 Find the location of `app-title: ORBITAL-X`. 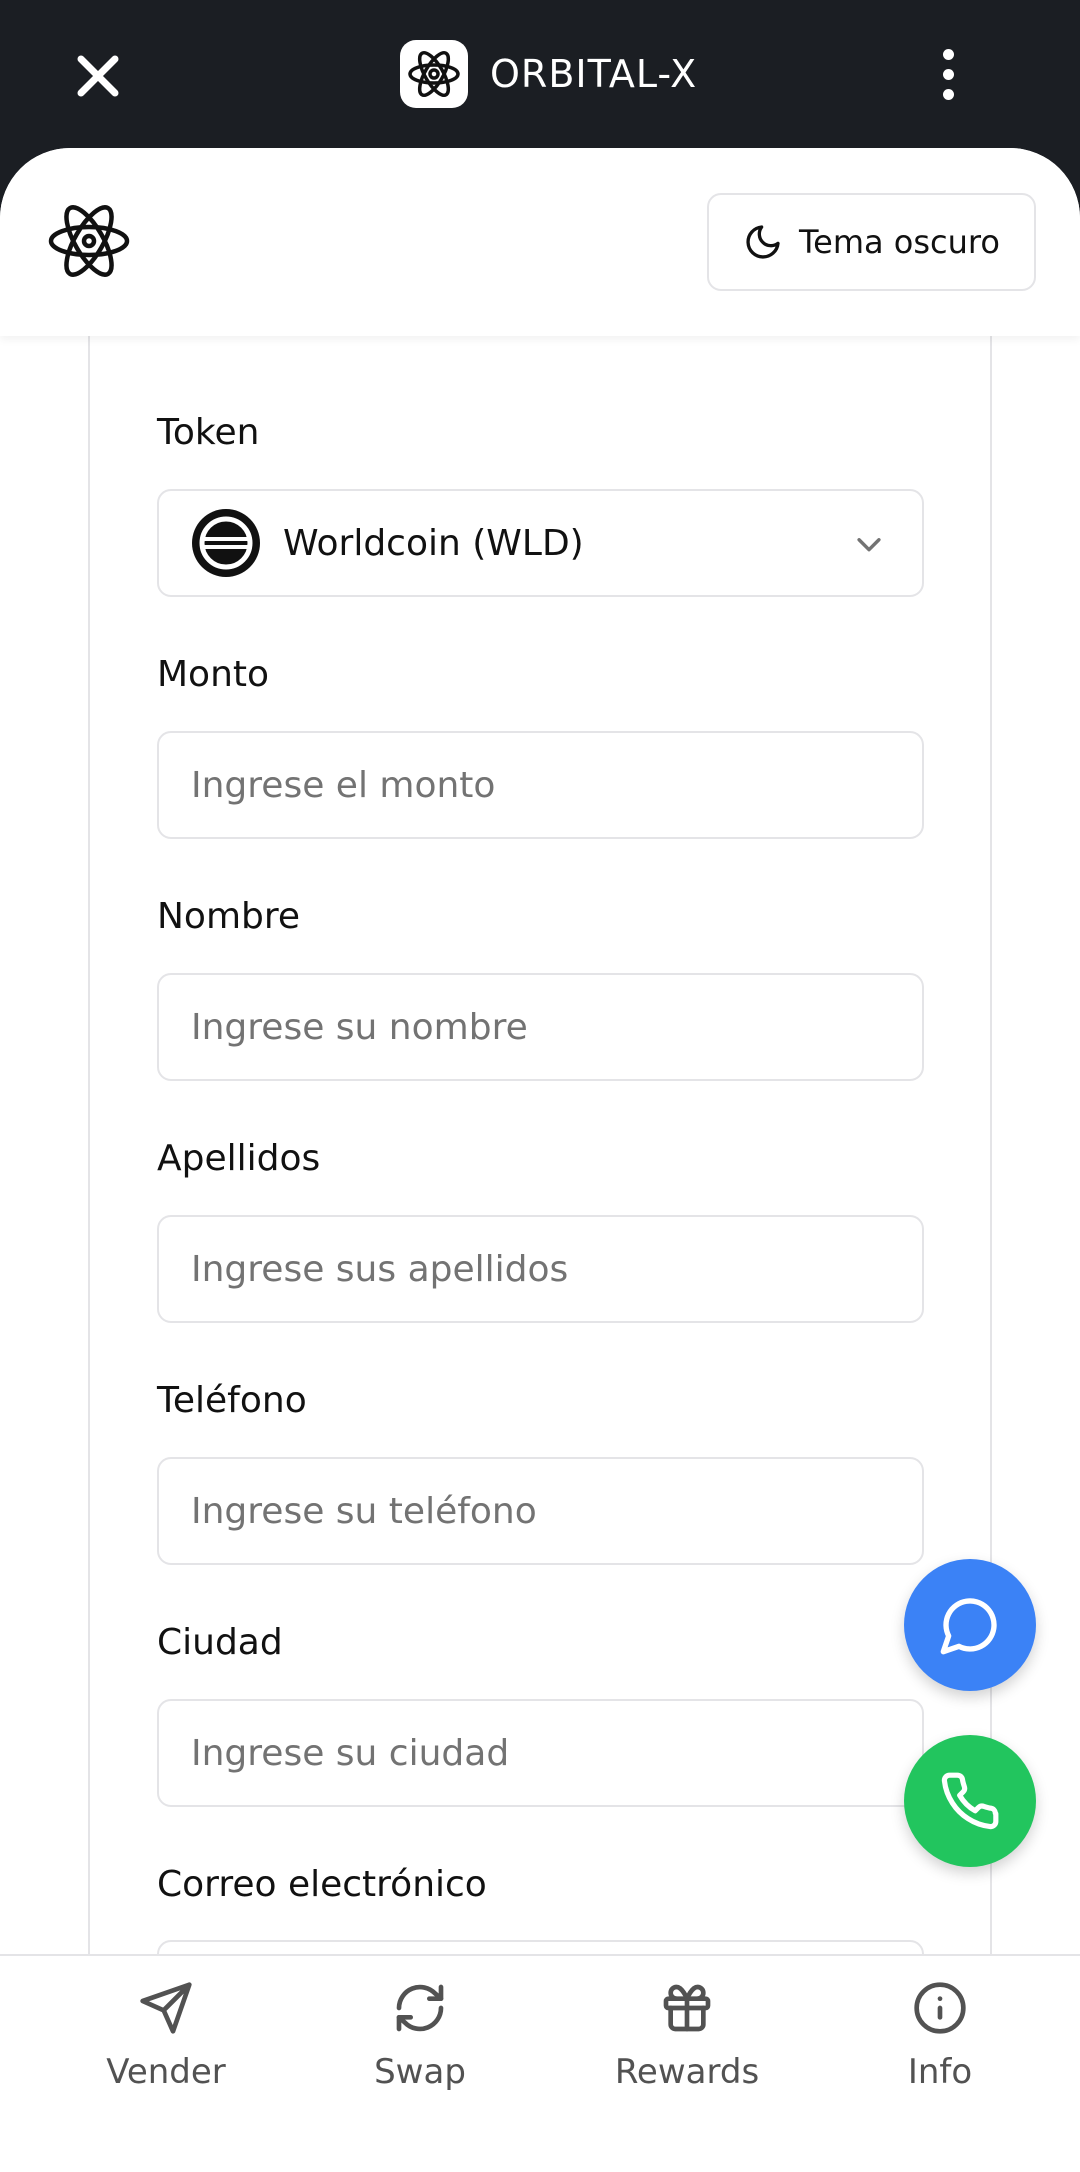

app-title: ORBITAL-X is located at coordinates (594, 74).